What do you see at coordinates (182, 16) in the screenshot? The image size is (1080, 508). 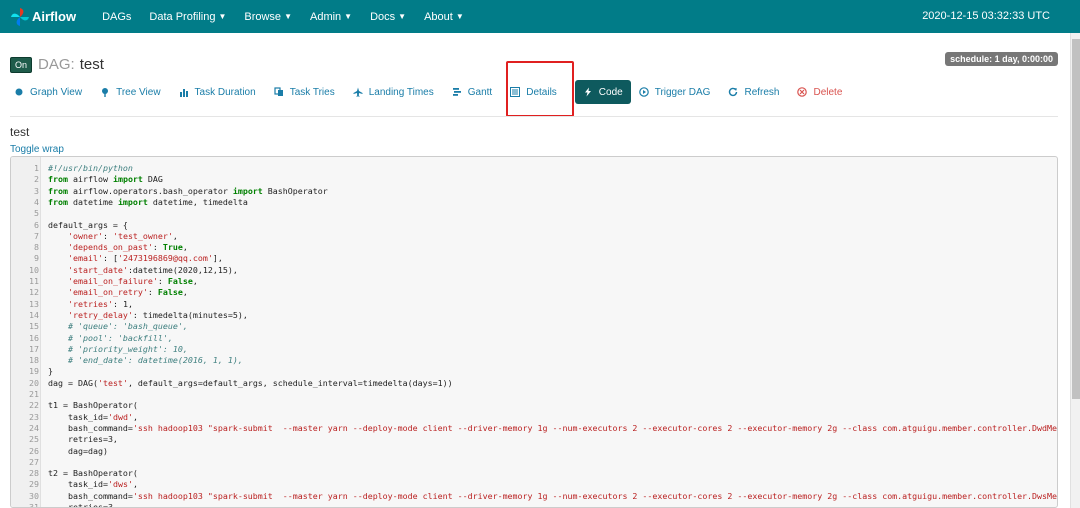 I see `nav-item-label: Data Profiling` at bounding box center [182, 16].